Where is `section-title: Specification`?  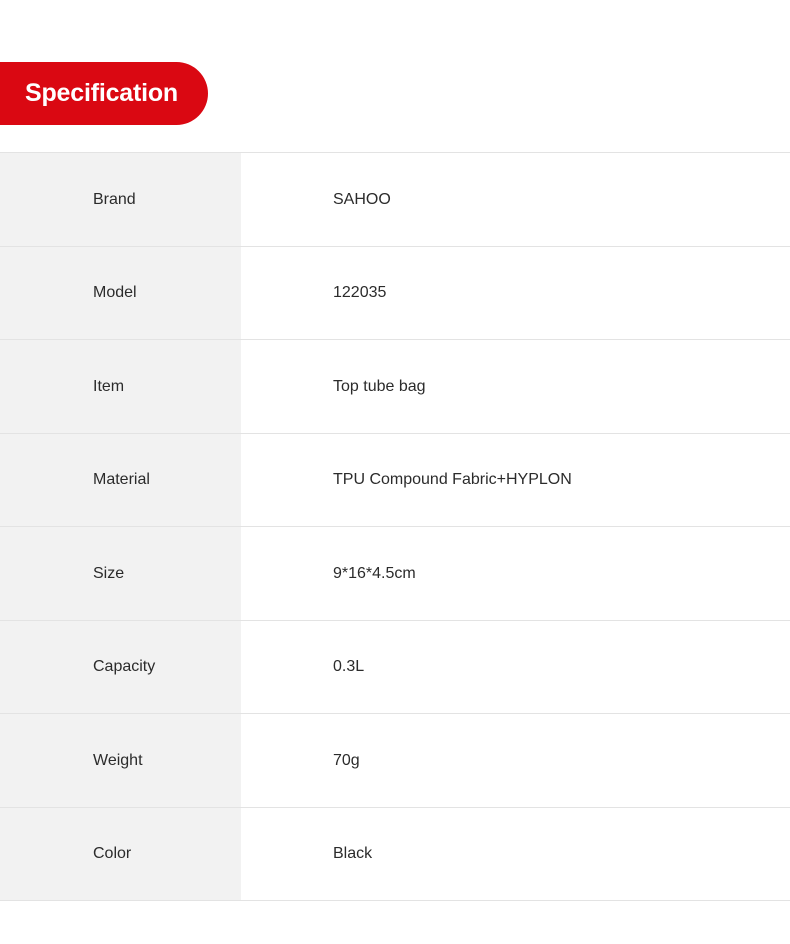 section-title: Specification is located at coordinates (101, 93).